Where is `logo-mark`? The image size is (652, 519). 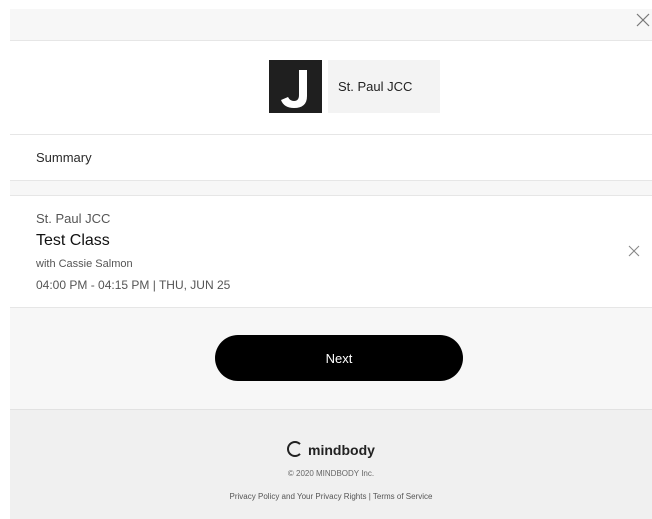
logo-mark is located at coordinates (295, 86).